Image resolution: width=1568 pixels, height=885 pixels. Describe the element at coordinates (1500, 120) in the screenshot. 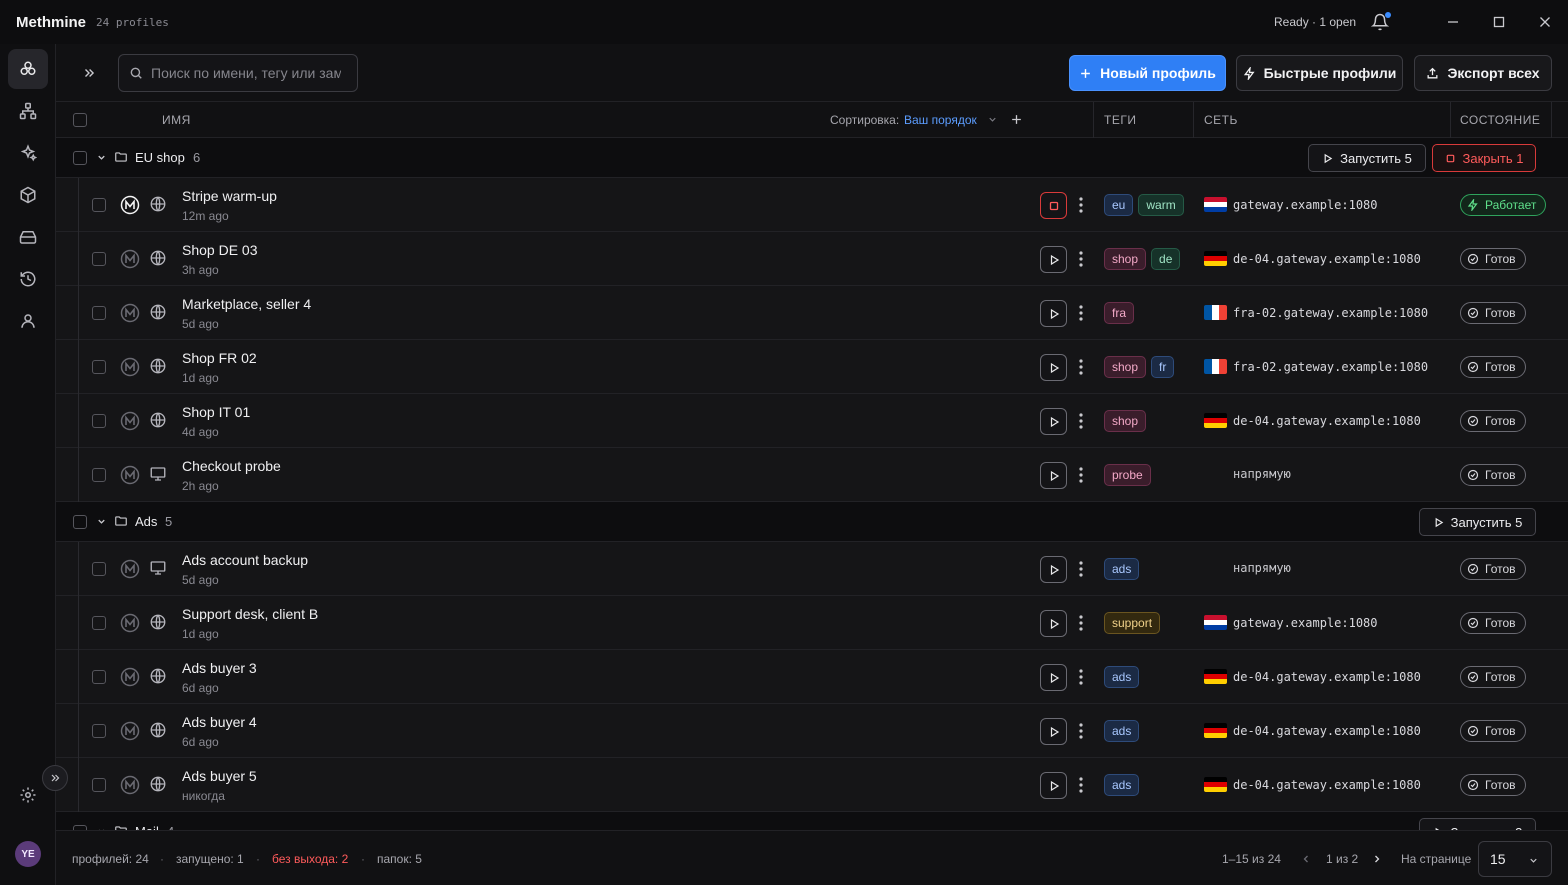

I see `column-state: СОСТОЯНИЕ` at that location.